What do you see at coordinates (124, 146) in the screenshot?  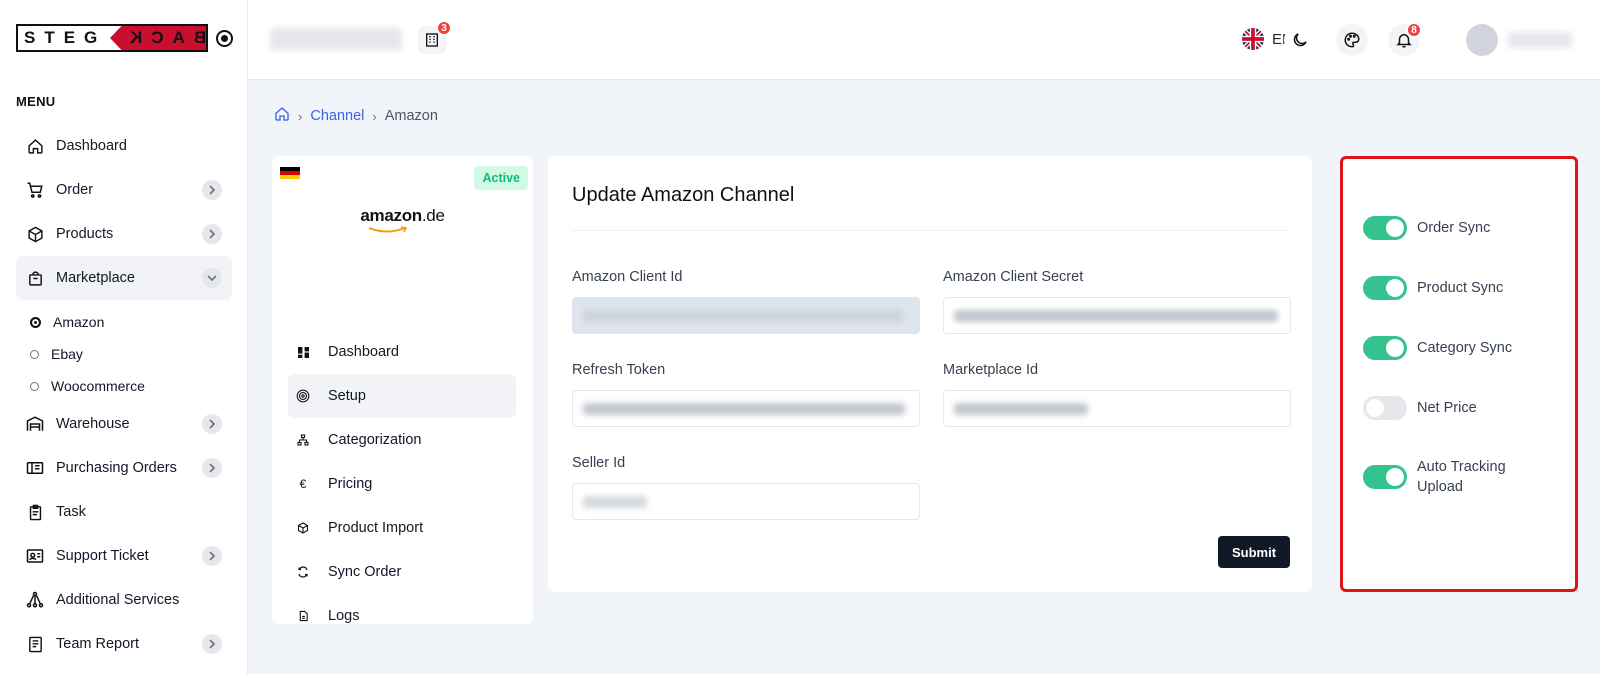 I see `sidebar-item-dashboard: Dashboard` at bounding box center [124, 146].